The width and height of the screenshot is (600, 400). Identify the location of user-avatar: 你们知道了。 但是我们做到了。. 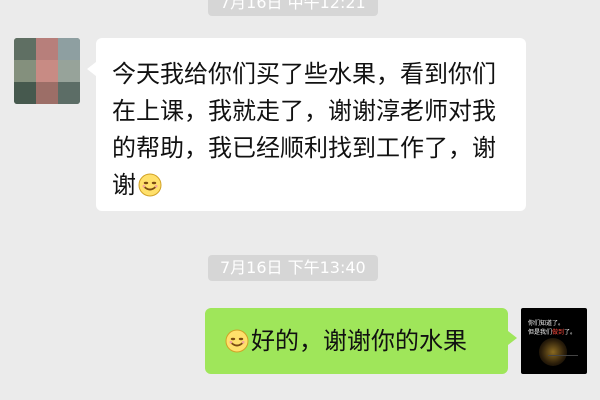
(554, 341).